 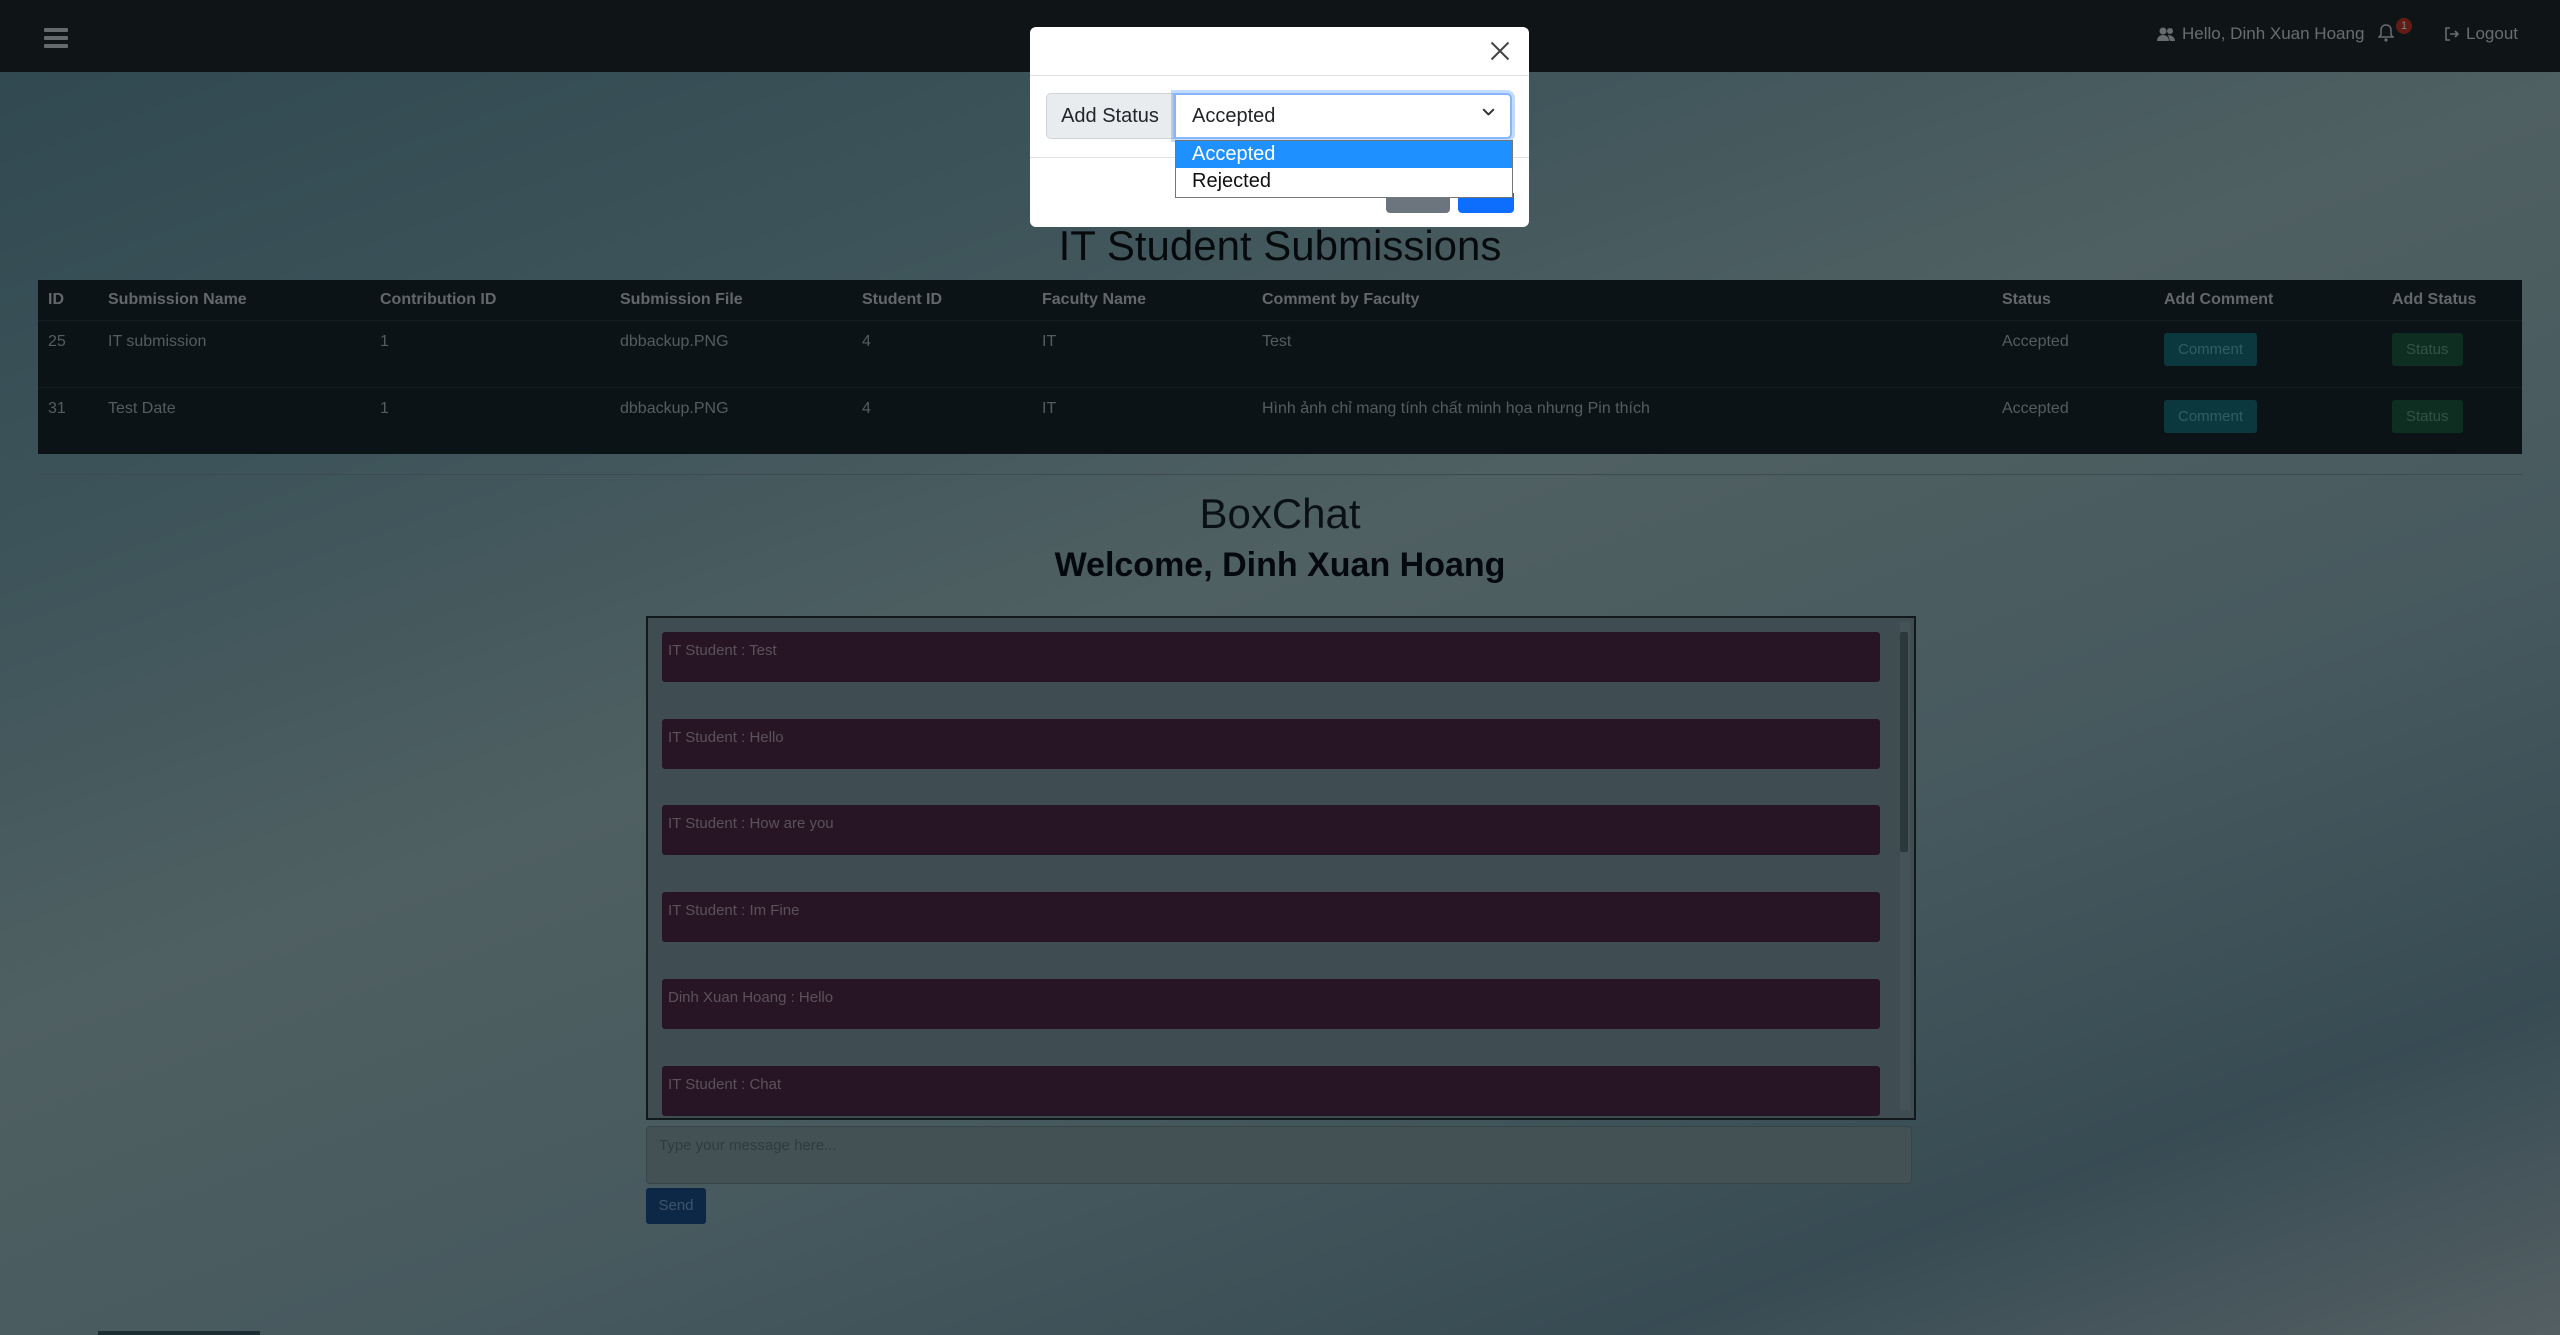 I want to click on status-input-group: Add Status Accepted, so click(x=1279, y=116).